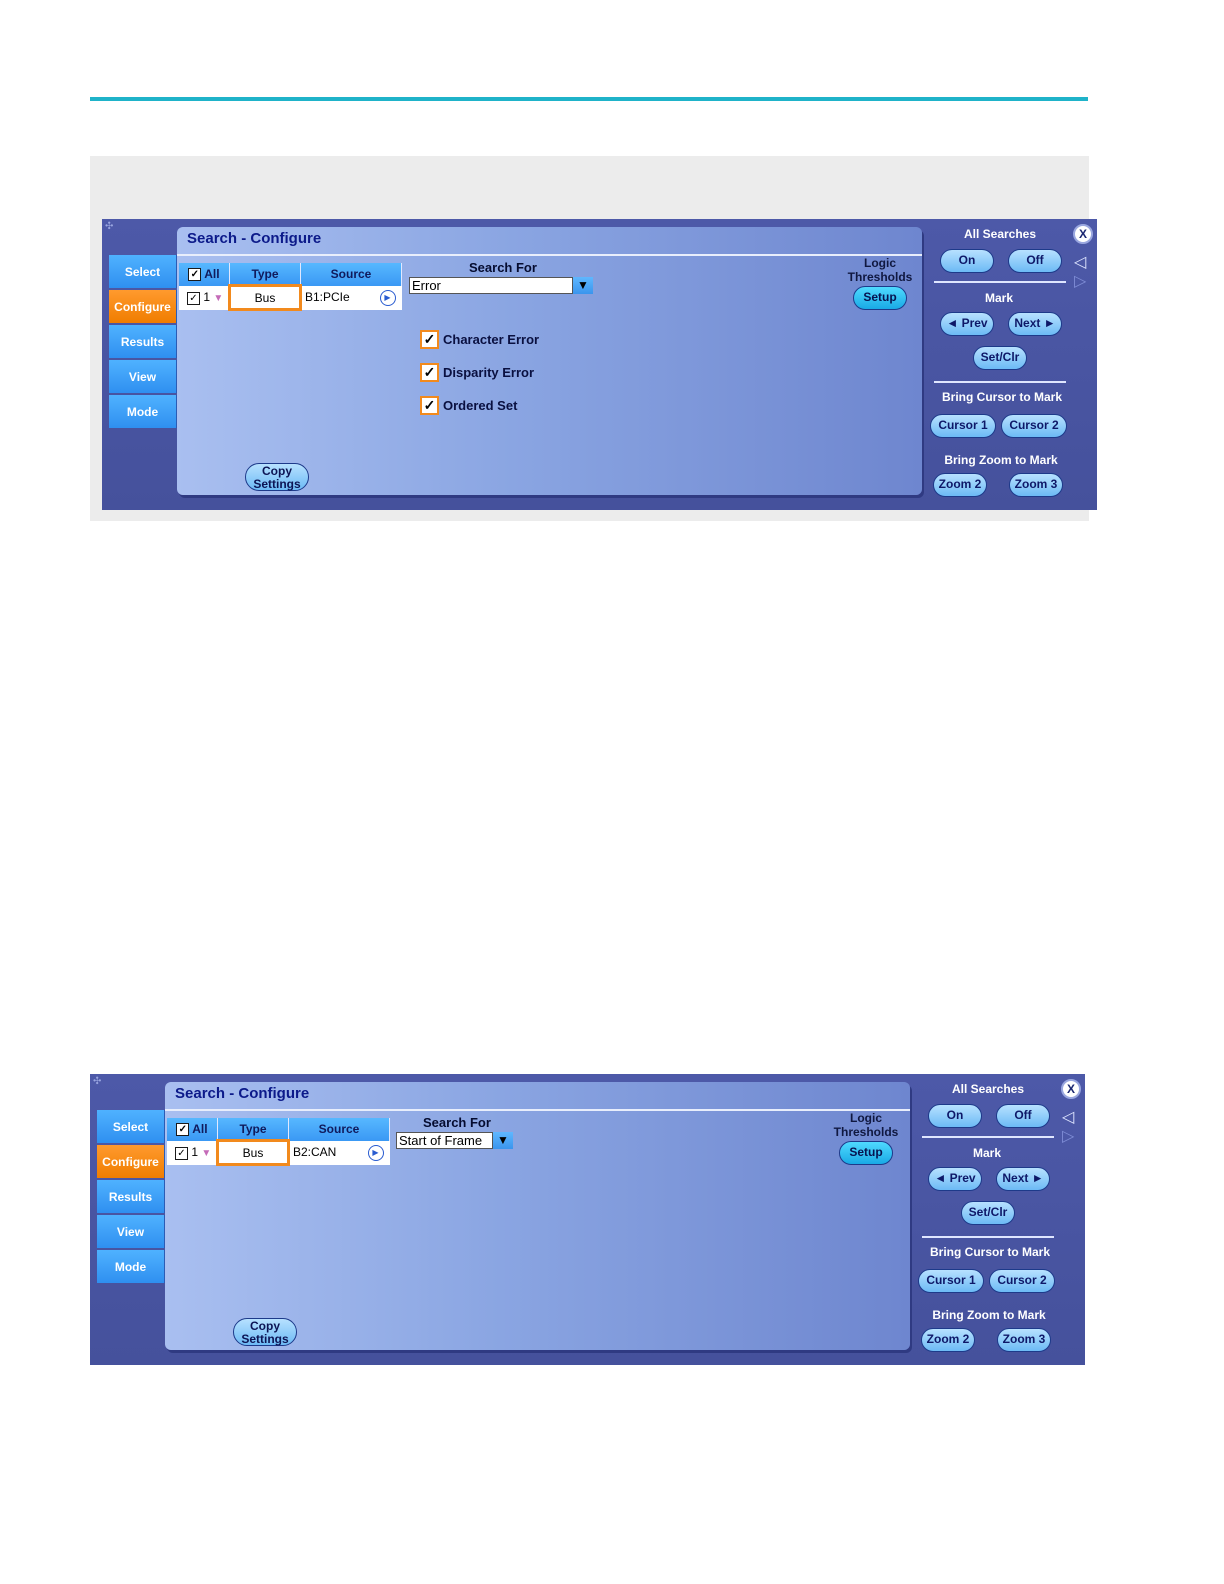 The width and height of the screenshot is (1224, 1584). I want to click on character-error-checkbox: ✓, so click(429, 339).